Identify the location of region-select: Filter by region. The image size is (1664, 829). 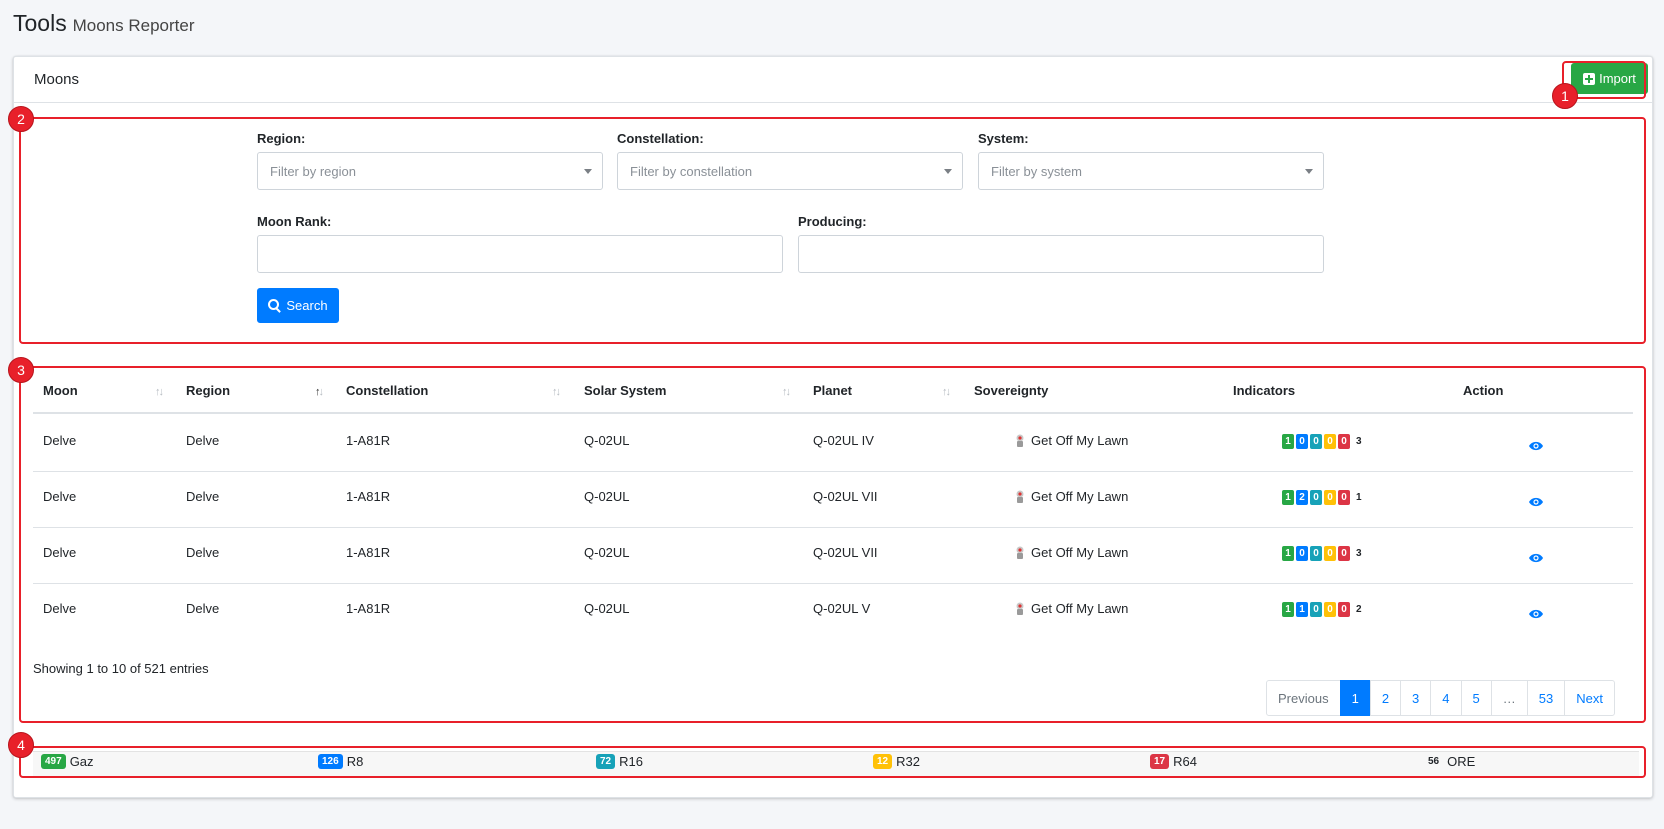
(430, 171).